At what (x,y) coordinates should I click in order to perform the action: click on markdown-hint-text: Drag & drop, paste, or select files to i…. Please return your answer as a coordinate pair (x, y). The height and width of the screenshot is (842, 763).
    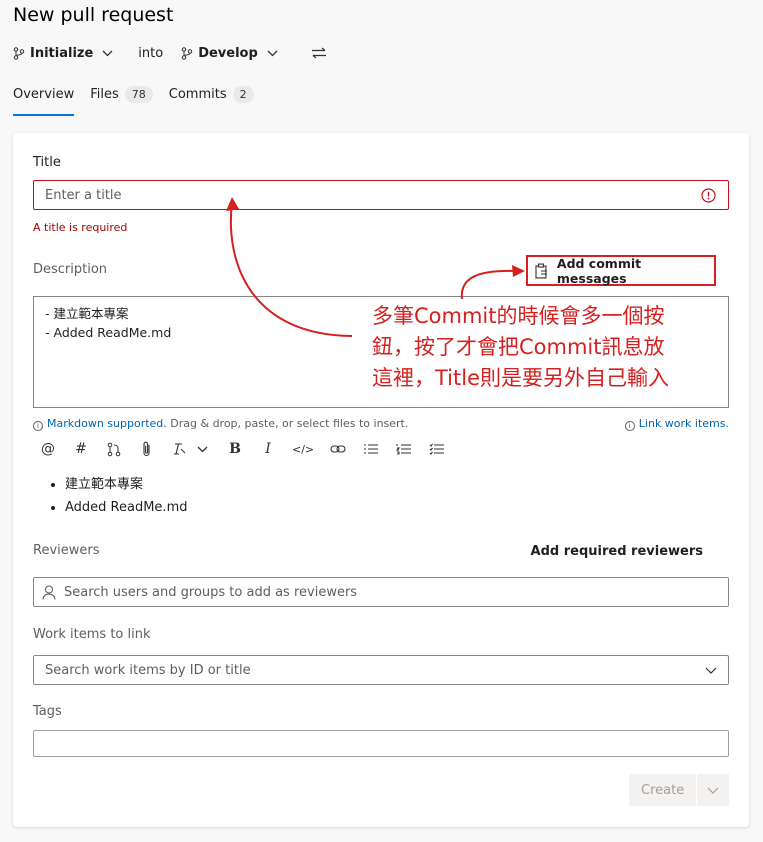
    Looking at the image, I should click on (287, 423).